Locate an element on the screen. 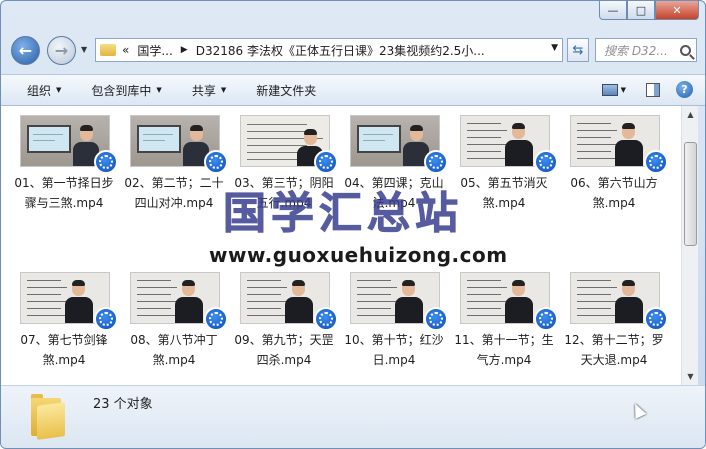  scrollbar-thumb is located at coordinates (690, 194).